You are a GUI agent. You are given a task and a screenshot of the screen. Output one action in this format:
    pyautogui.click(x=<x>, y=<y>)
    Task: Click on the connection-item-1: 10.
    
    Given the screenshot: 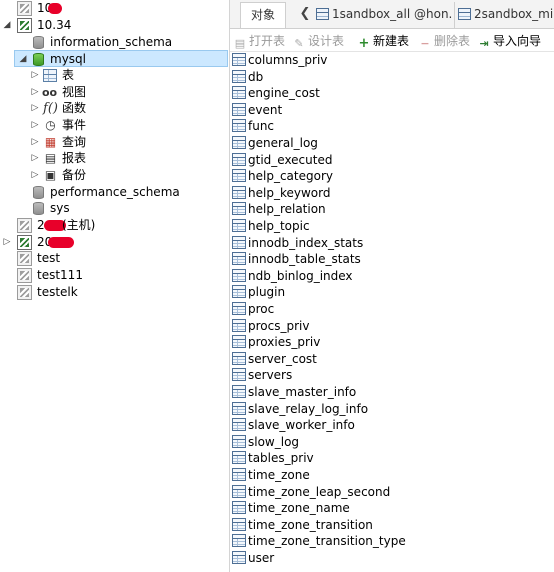 What is the action you would take?
    pyautogui.click(x=114, y=8)
    